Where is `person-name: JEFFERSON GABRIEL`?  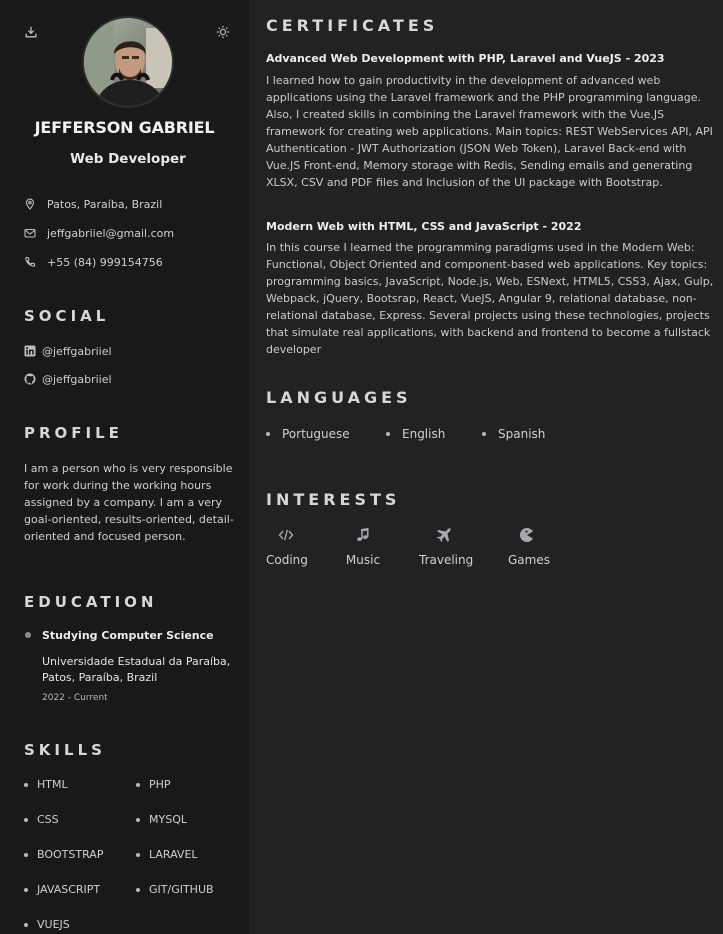
person-name: JEFFERSON GABRIEL is located at coordinates (124, 127).